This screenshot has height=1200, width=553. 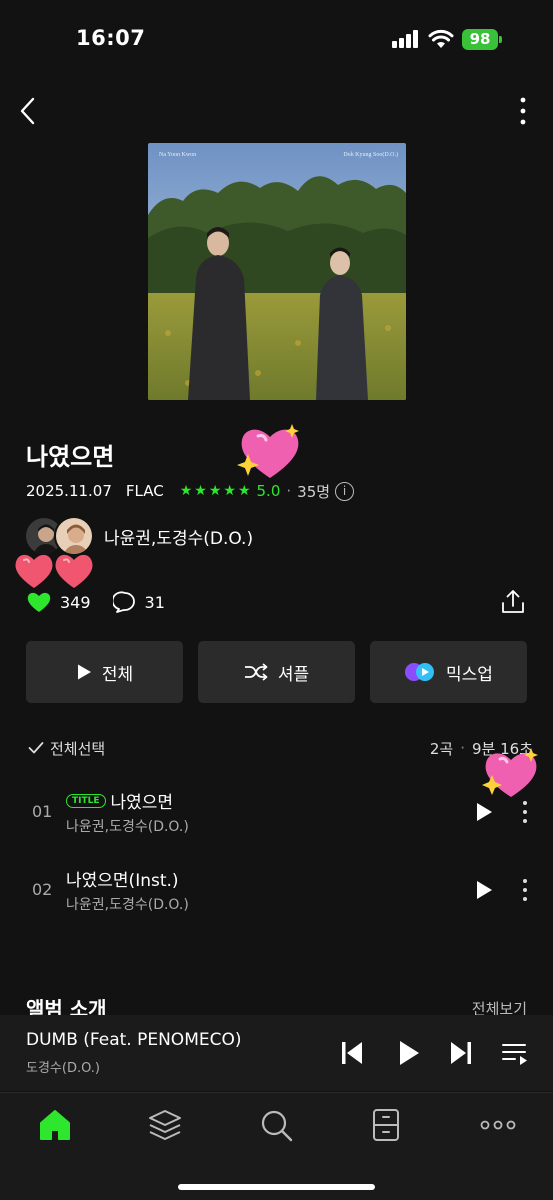 I want to click on cover-credit-right: Doh Kyung Soo(D.O.), so click(x=370, y=155).